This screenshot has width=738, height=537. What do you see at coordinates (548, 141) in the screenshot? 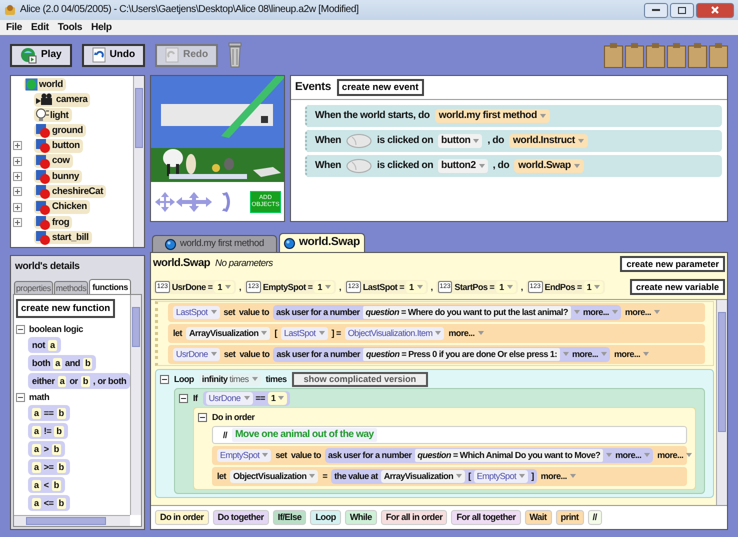
I see `method-tile: world.Instruct` at bounding box center [548, 141].